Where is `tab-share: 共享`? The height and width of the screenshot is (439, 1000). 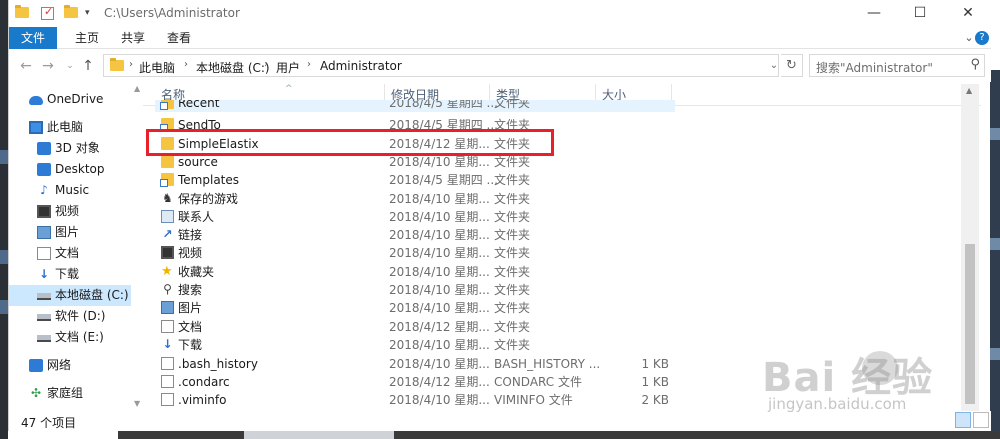 tab-share: 共享 is located at coordinates (133, 38).